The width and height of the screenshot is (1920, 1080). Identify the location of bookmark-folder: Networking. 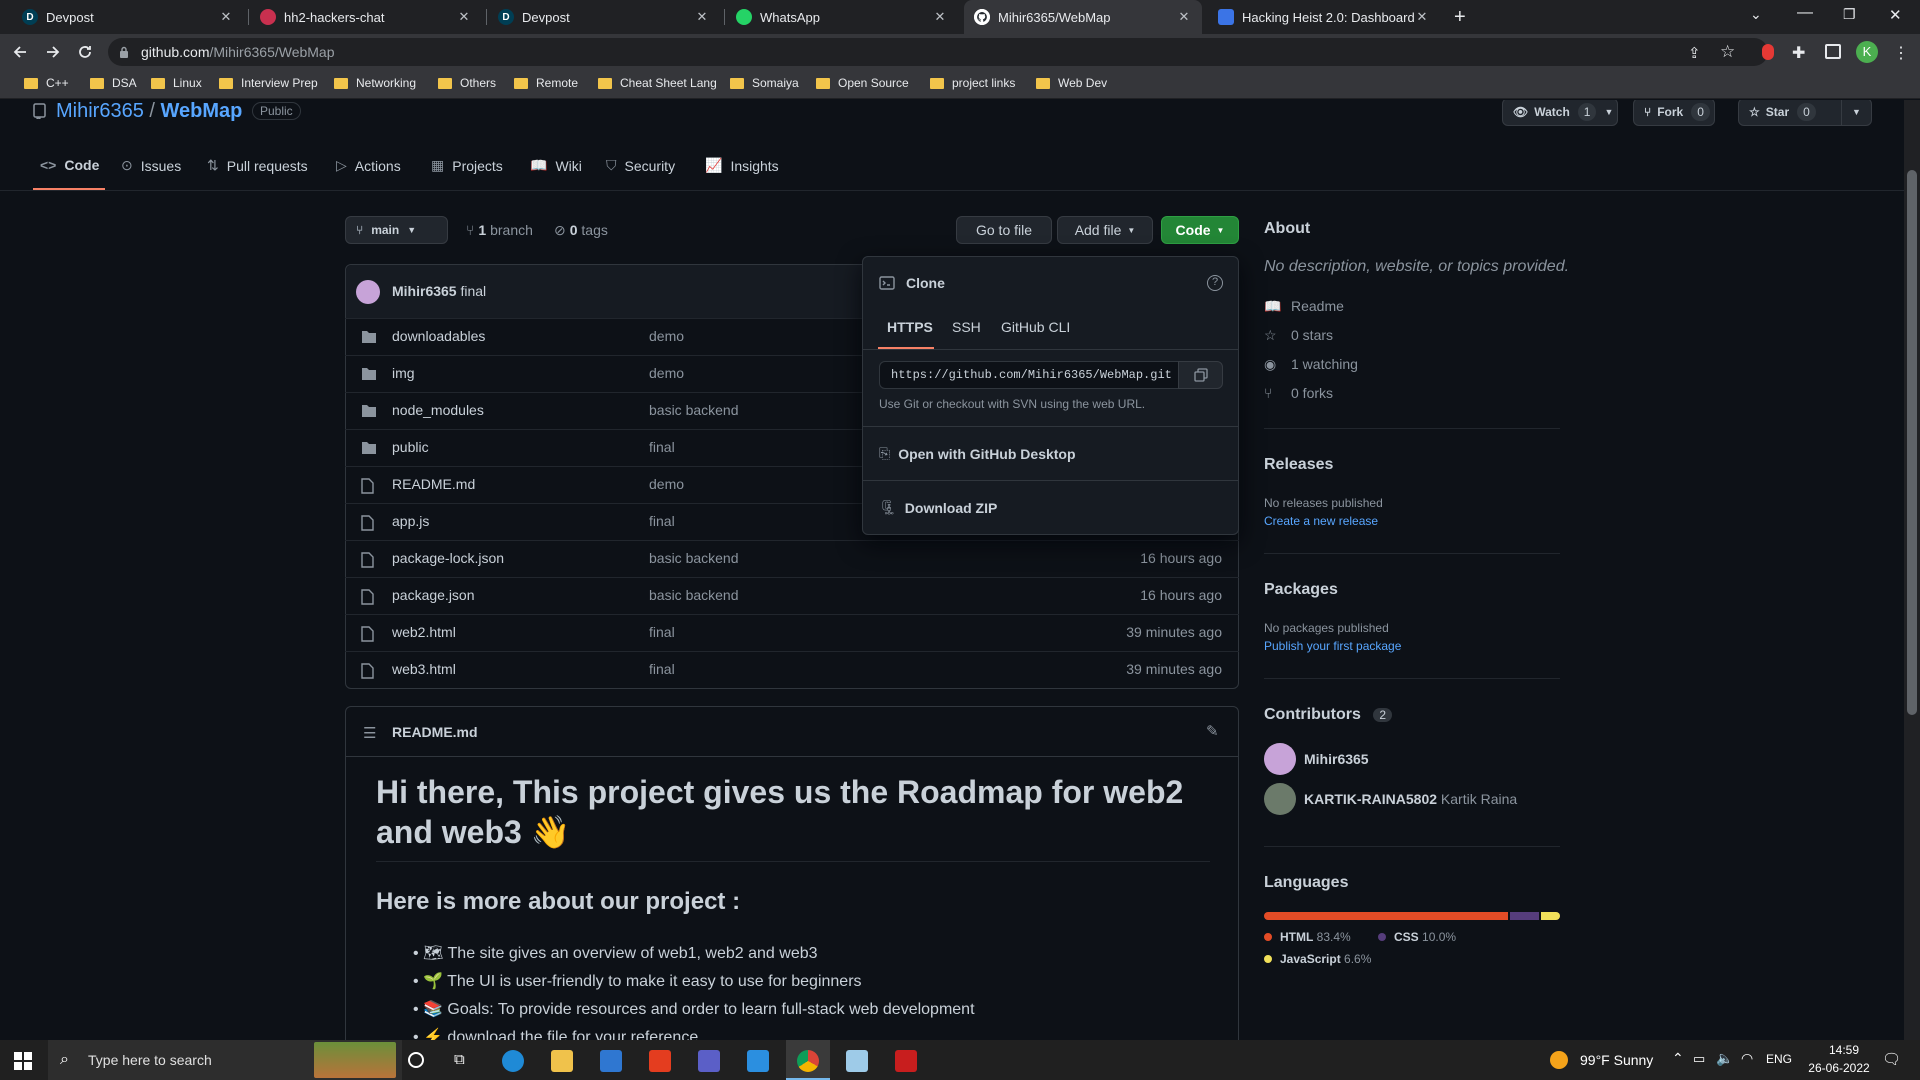
(375, 83).